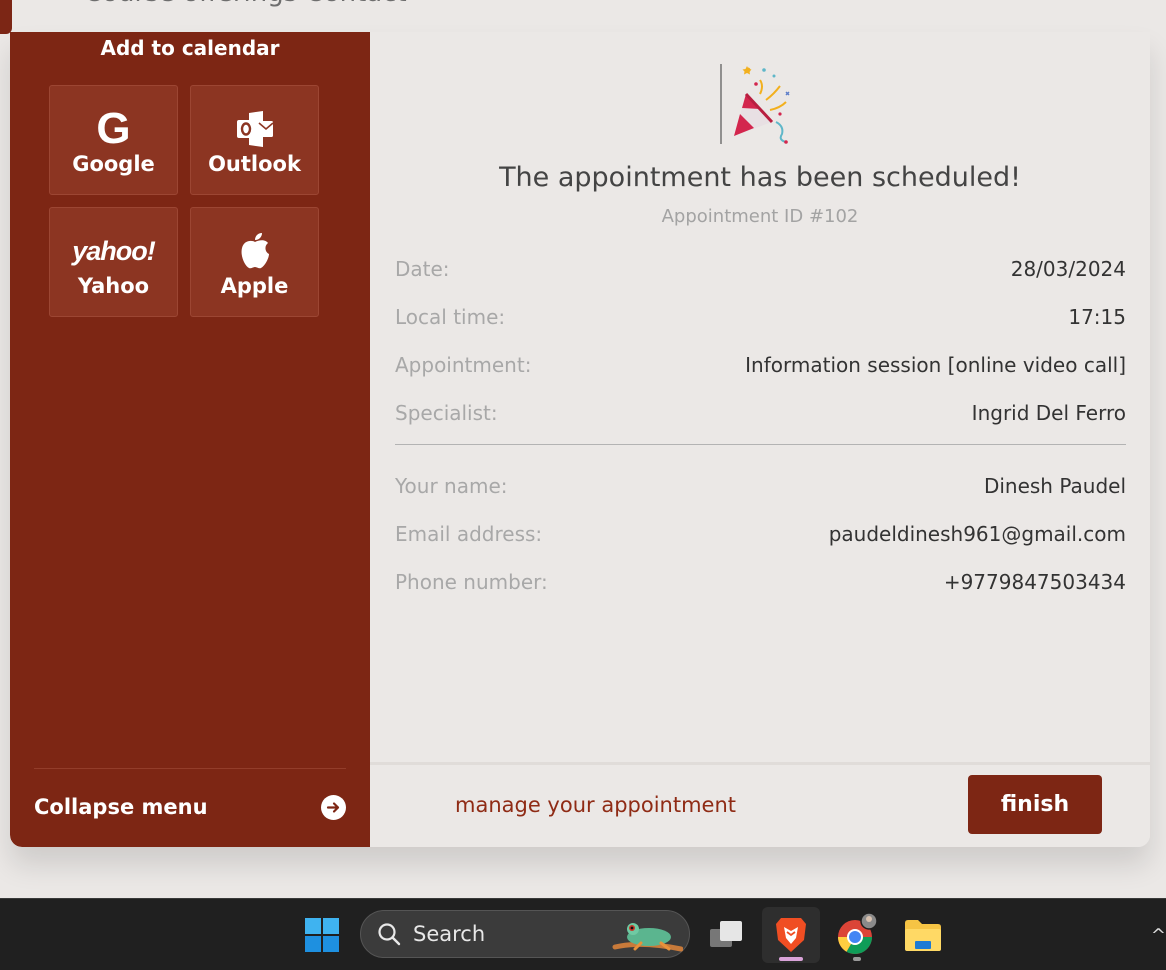 The width and height of the screenshot is (1166, 970). Describe the element at coordinates (1158, 935) in the screenshot. I see `chevron-up-icon: ^` at that location.